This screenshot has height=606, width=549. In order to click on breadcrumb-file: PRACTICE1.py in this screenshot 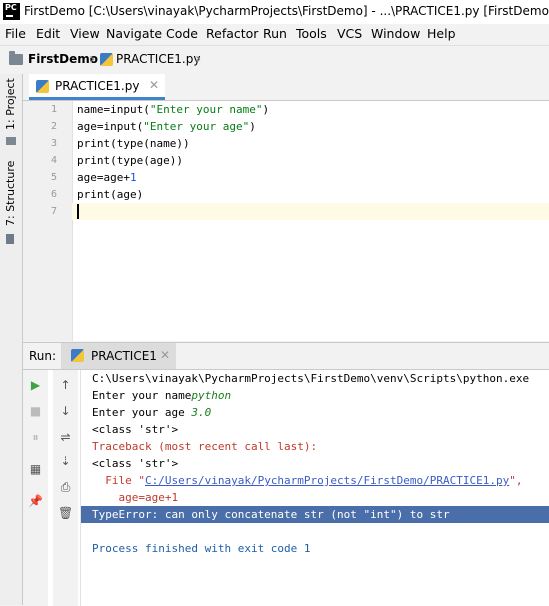, I will do `click(158, 59)`.